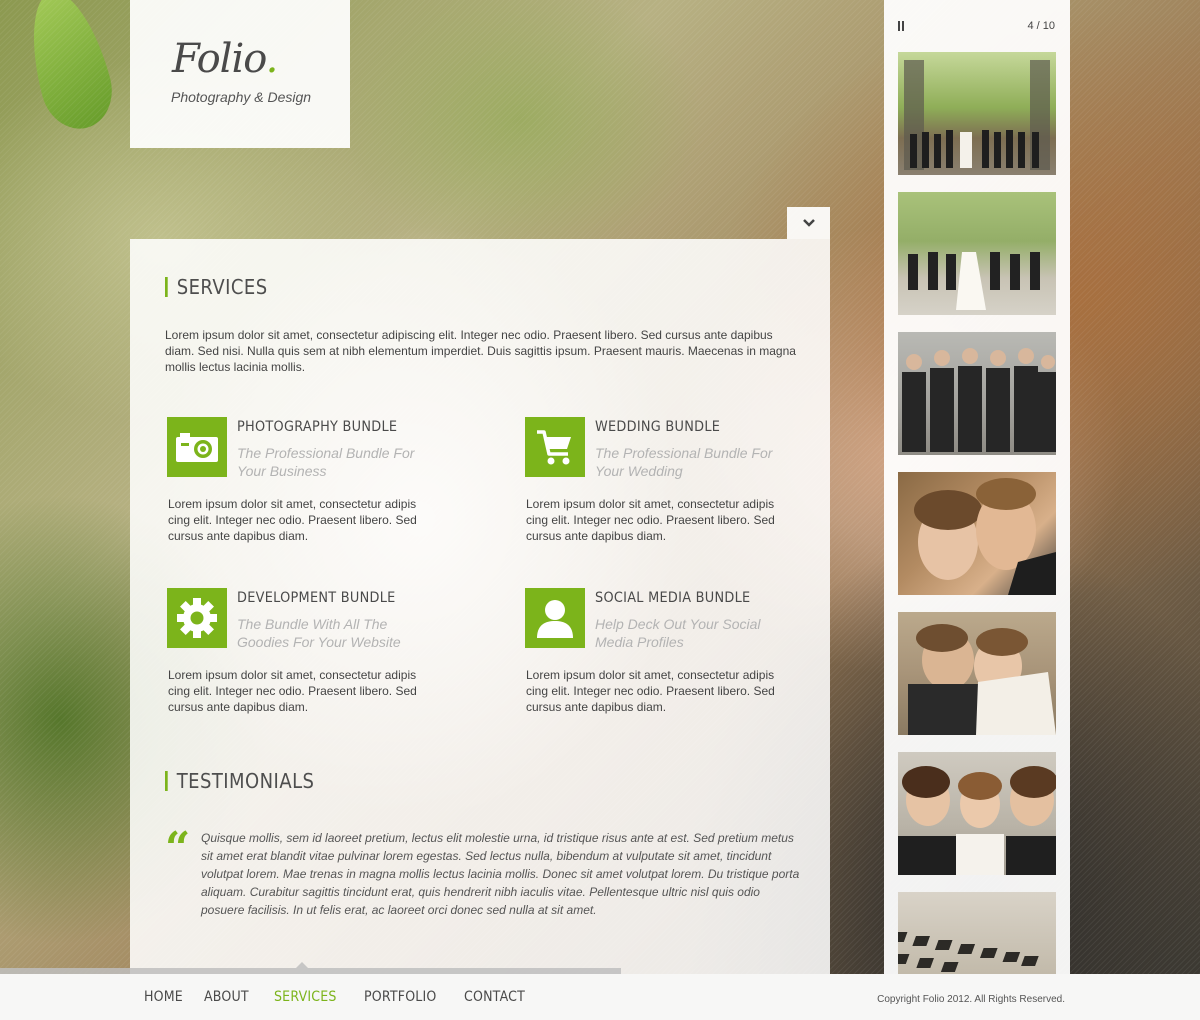 This screenshot has width=1200, height=1020. I want to click on thumb-bride-bridesmaids, so click(977, 253).